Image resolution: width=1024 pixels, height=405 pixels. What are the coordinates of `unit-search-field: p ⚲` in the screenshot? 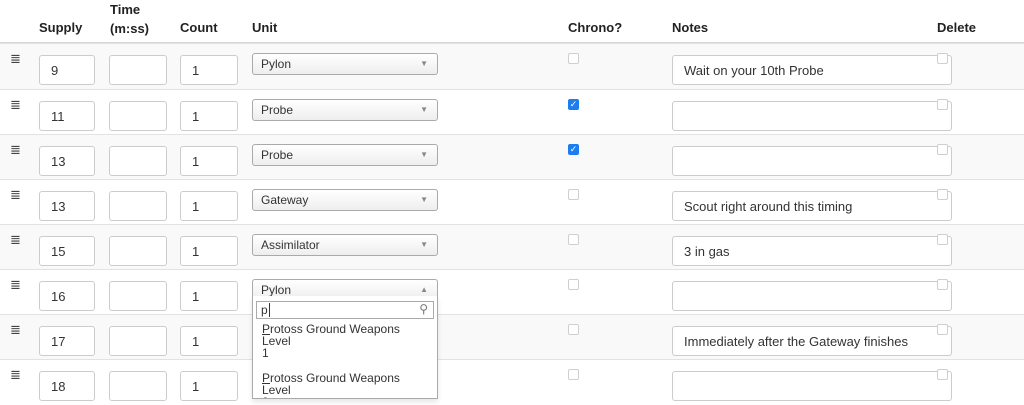 It's located at (345, 310).